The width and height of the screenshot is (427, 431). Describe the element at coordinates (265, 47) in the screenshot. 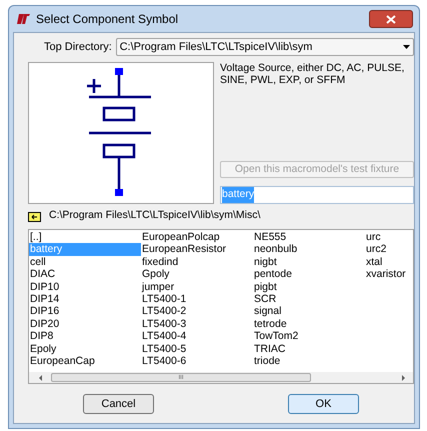

I see `directory-dropdown: C:\Program Files\LTC\LTspiceIV\lib\sym` at that location.